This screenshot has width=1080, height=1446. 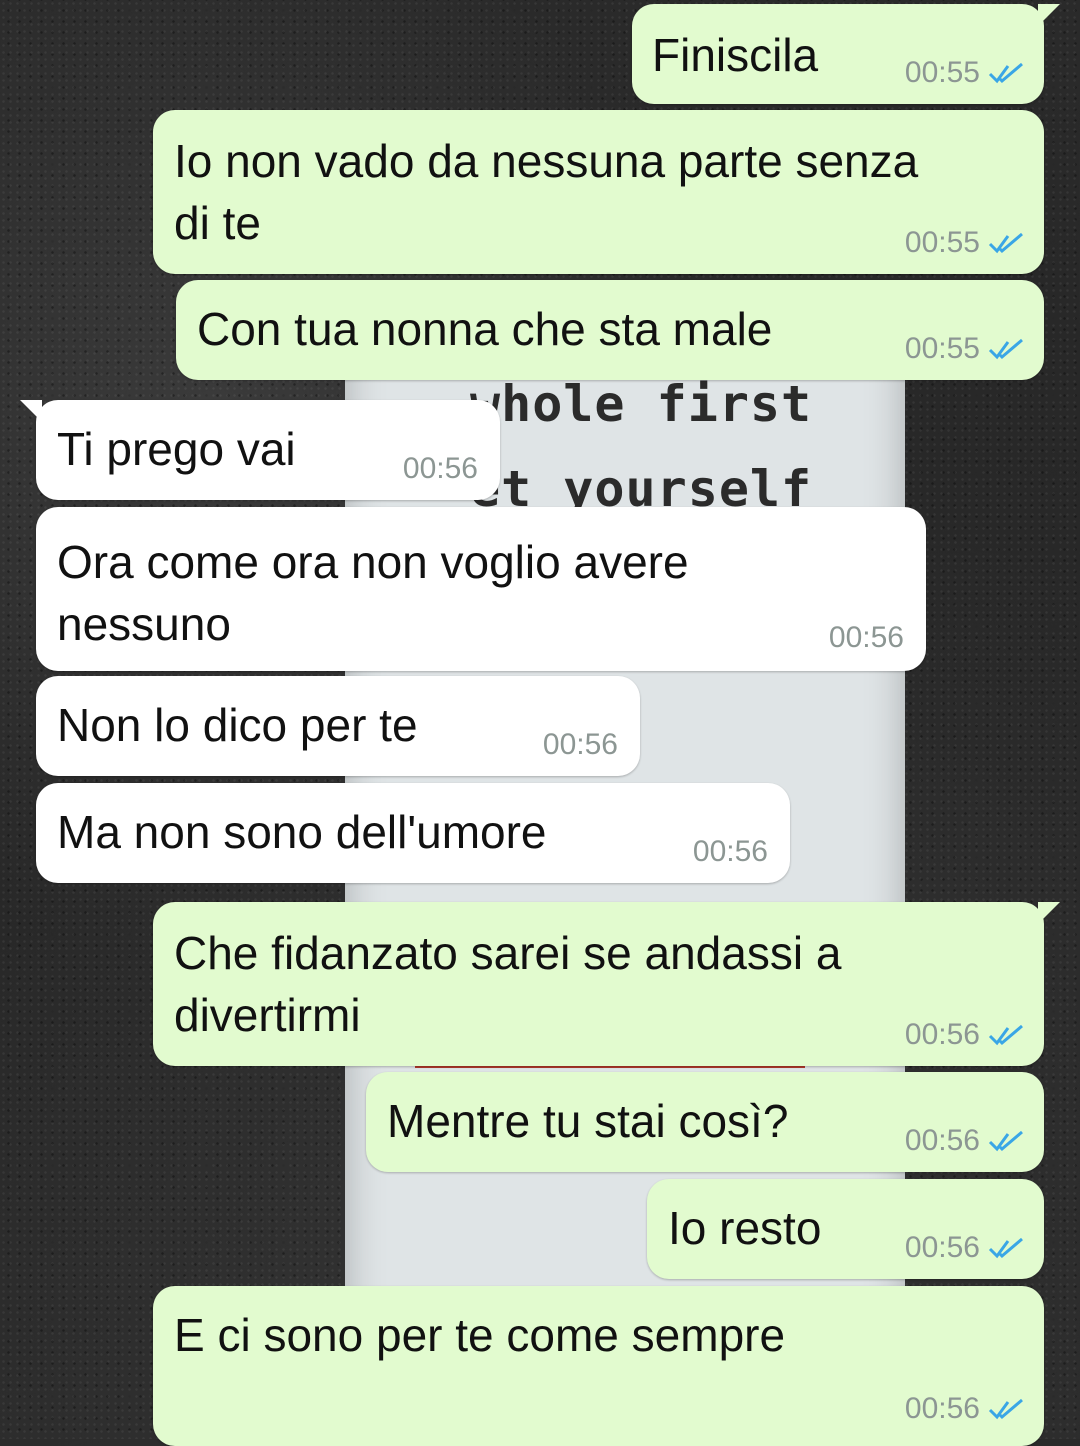 What do you see at coordinates (508, 953) in the screenshot?
I see `message-text: Che fidanzato sarei se andassi a` at bounding box center [508, 953].